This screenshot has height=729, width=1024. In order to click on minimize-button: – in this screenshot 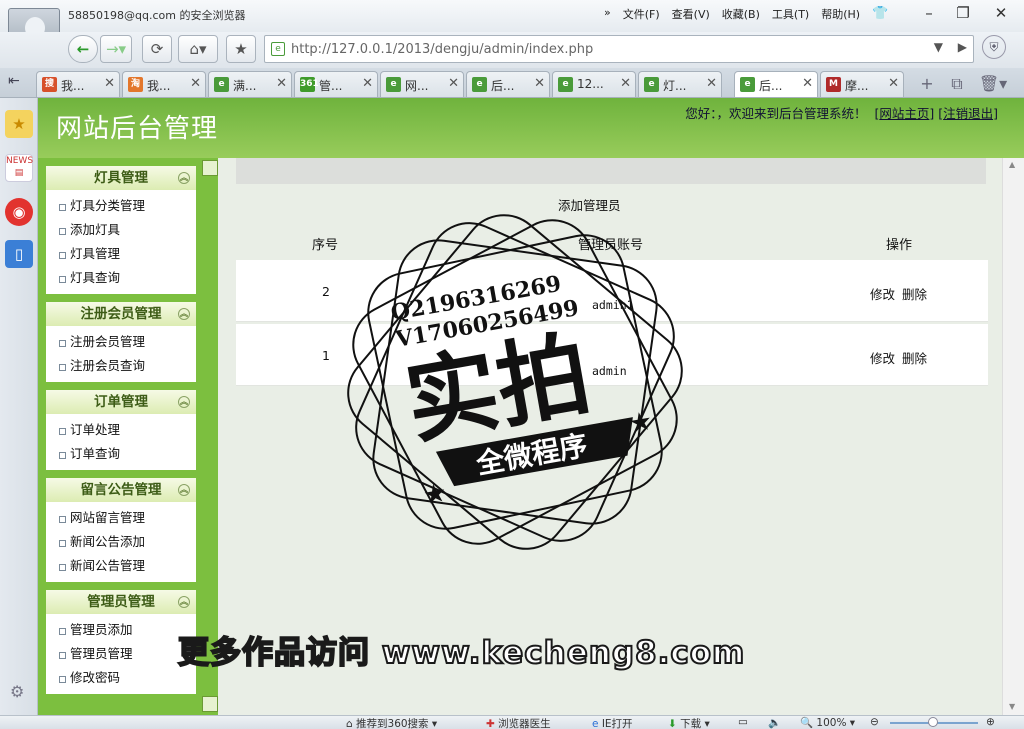, I will do `click(929, 13)`.